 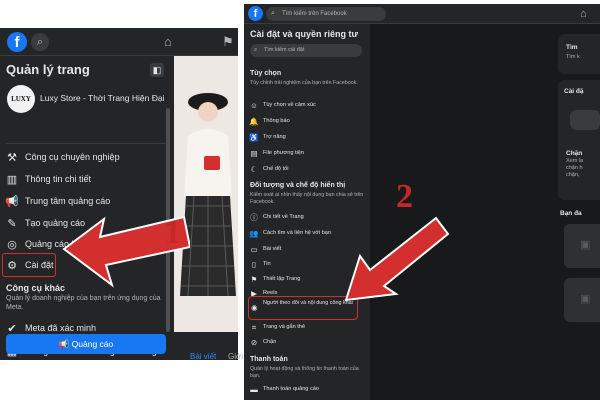 What do you see at coordinates (283, 153) in the screenshot?
I see `settings-item-label: File phương tiện` at bounding box center [283, 153].